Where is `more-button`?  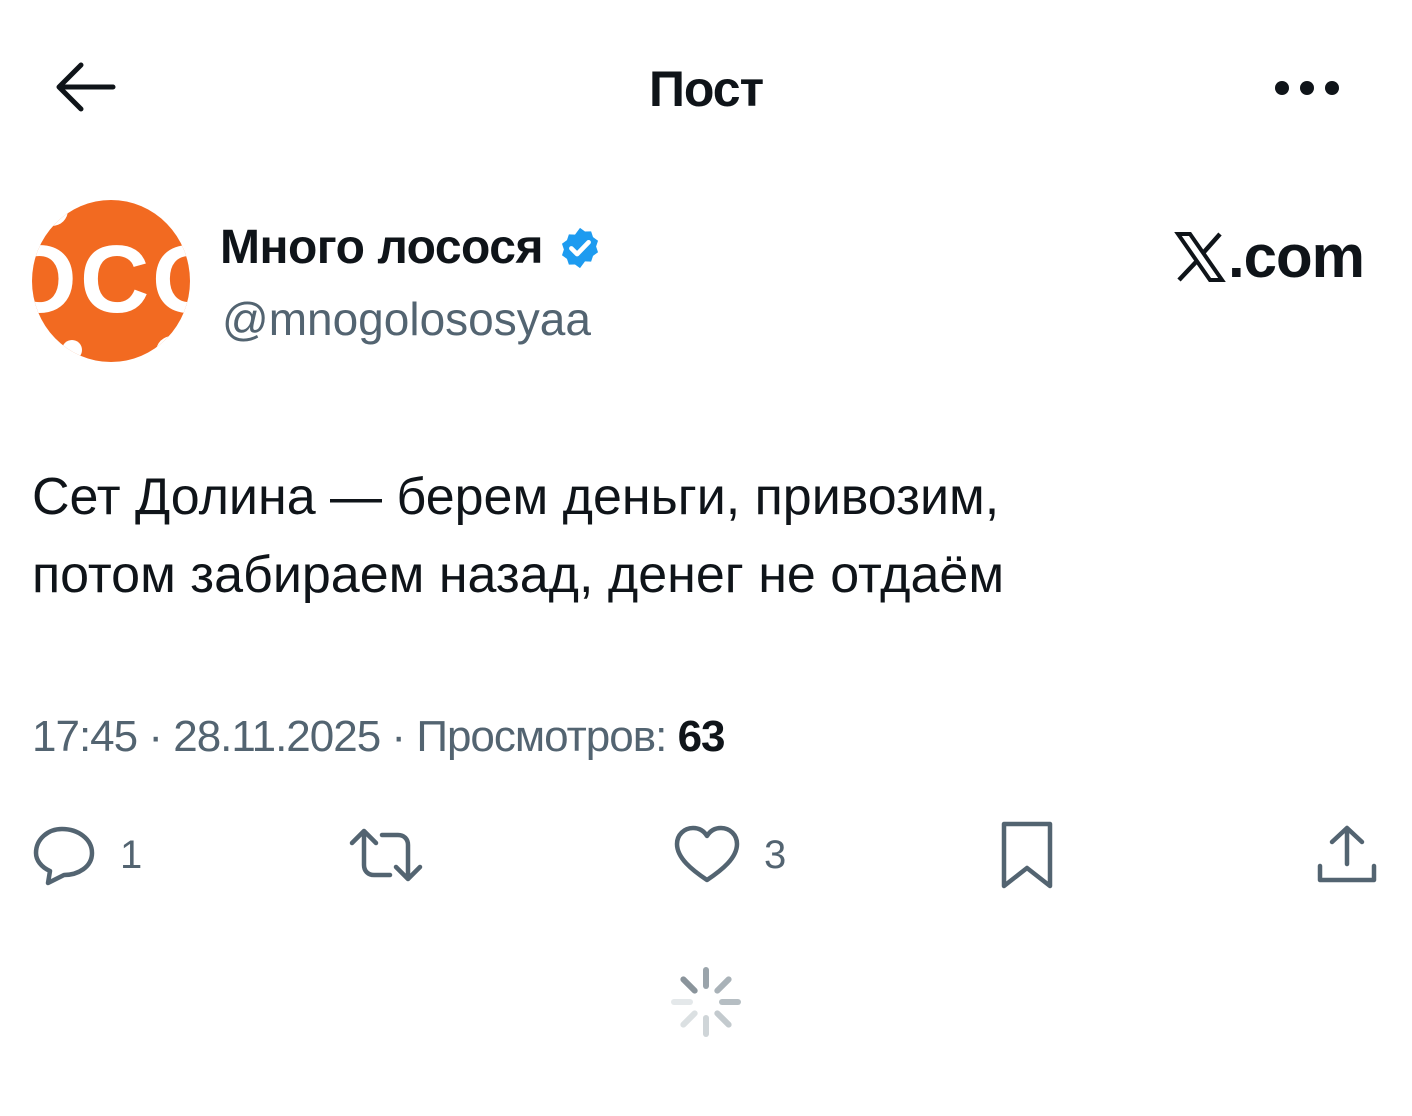
more-button is located at coordinates (1307, 88).